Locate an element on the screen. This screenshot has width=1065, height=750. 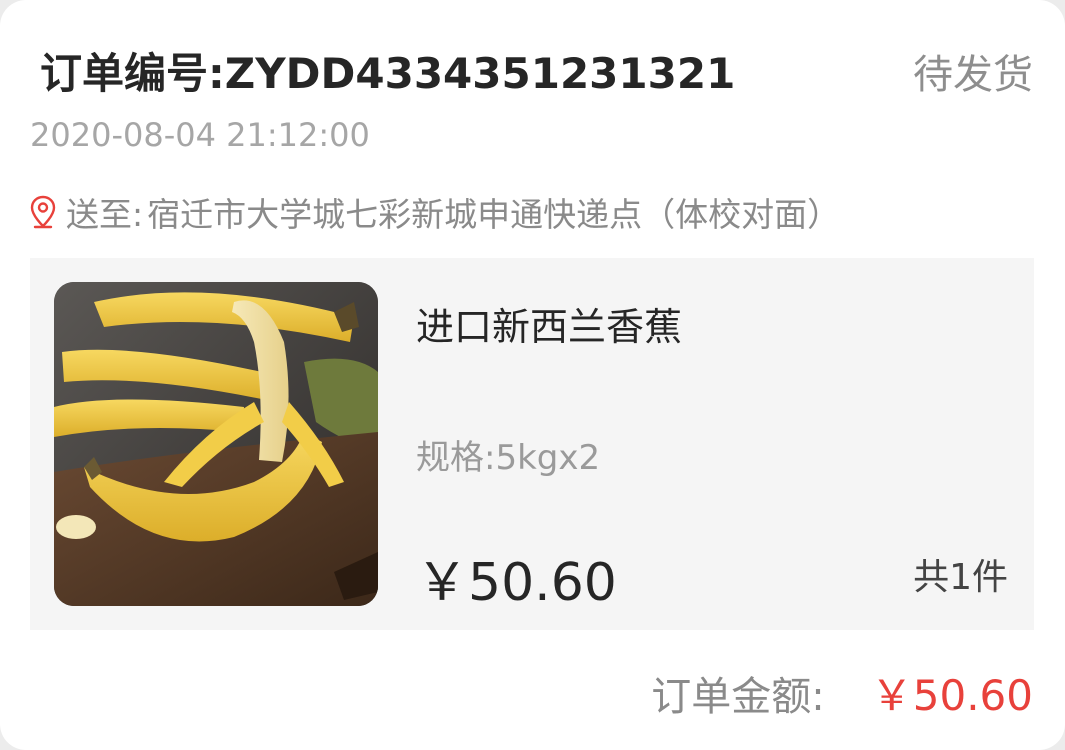
order-total-value: ￥50.60 is located at coordinates (951, 695).